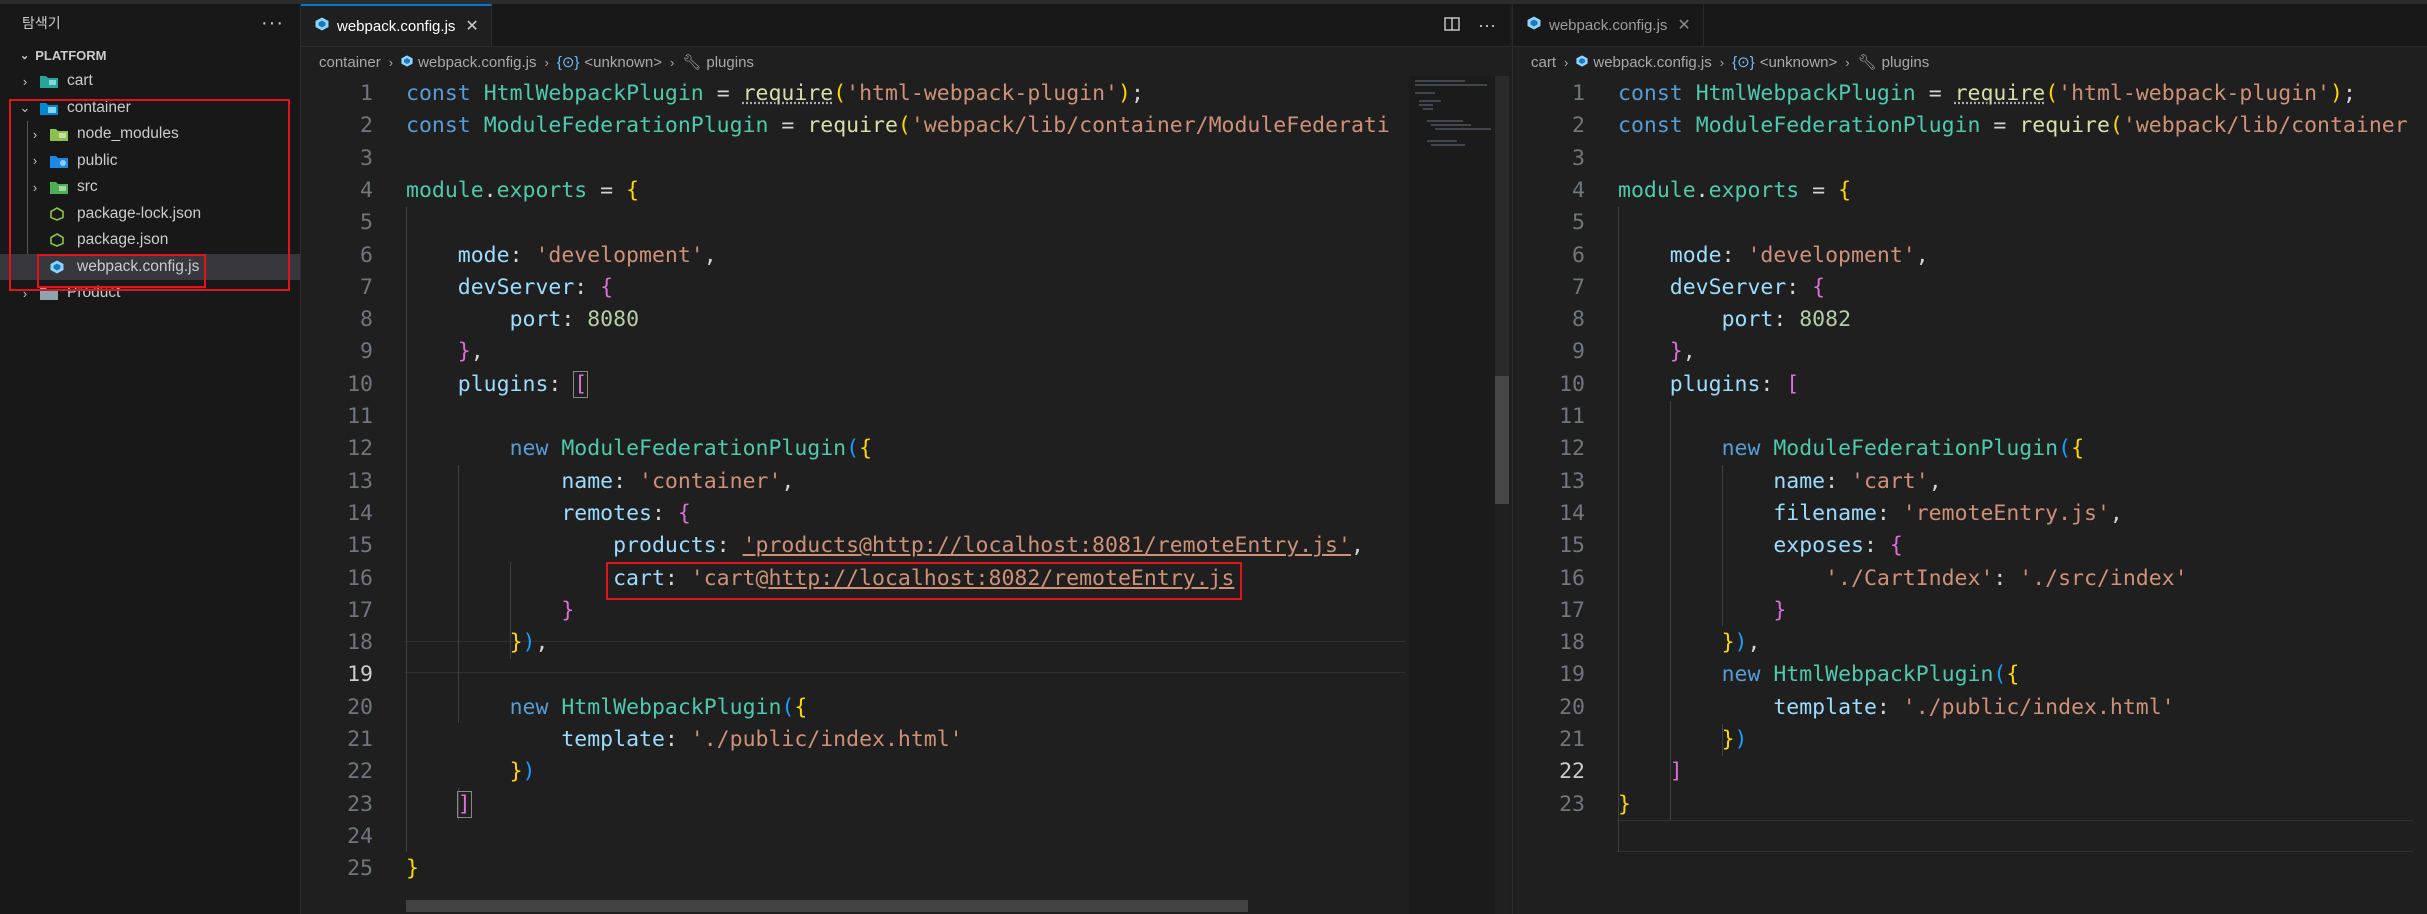  Describe the element at coordinates (692, 62) in the screenshot. I see `wrench-icon: 🔧︎` at that location.